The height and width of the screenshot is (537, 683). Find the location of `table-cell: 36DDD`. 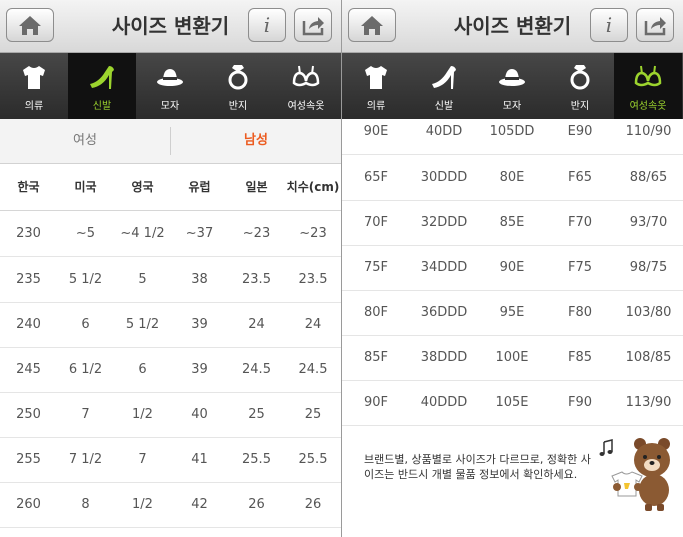

table-cell: 36DDD is located at coordinates (444, 312).